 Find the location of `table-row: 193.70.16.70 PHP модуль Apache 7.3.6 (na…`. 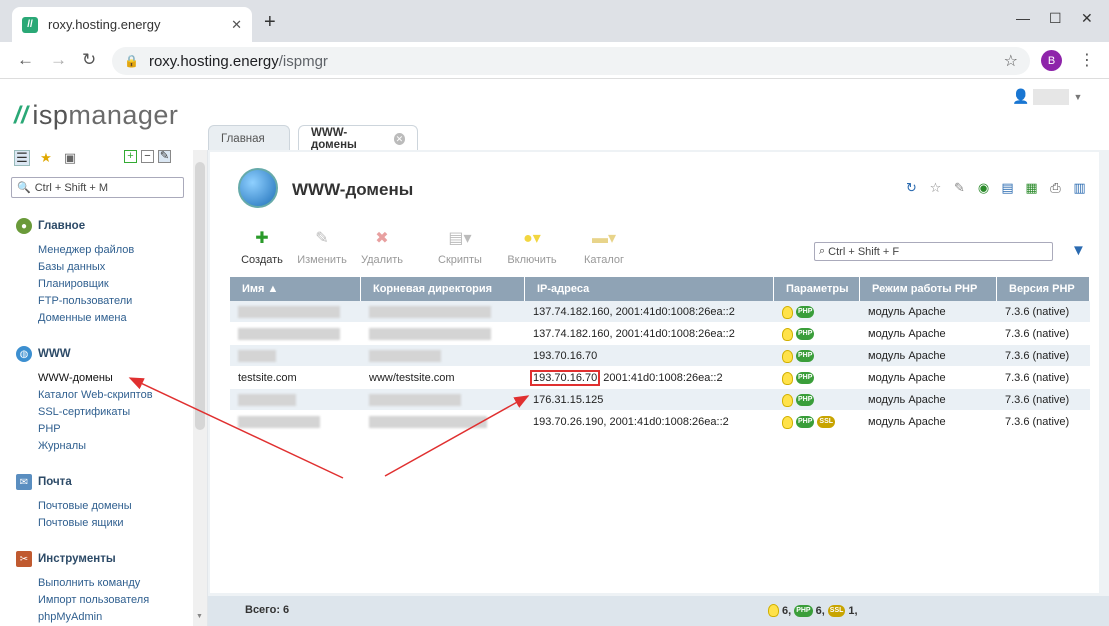

table-row: 193.70.16.70 PHP модуль Apache 7.3.6 (na… is located at coordinates (660, 356).